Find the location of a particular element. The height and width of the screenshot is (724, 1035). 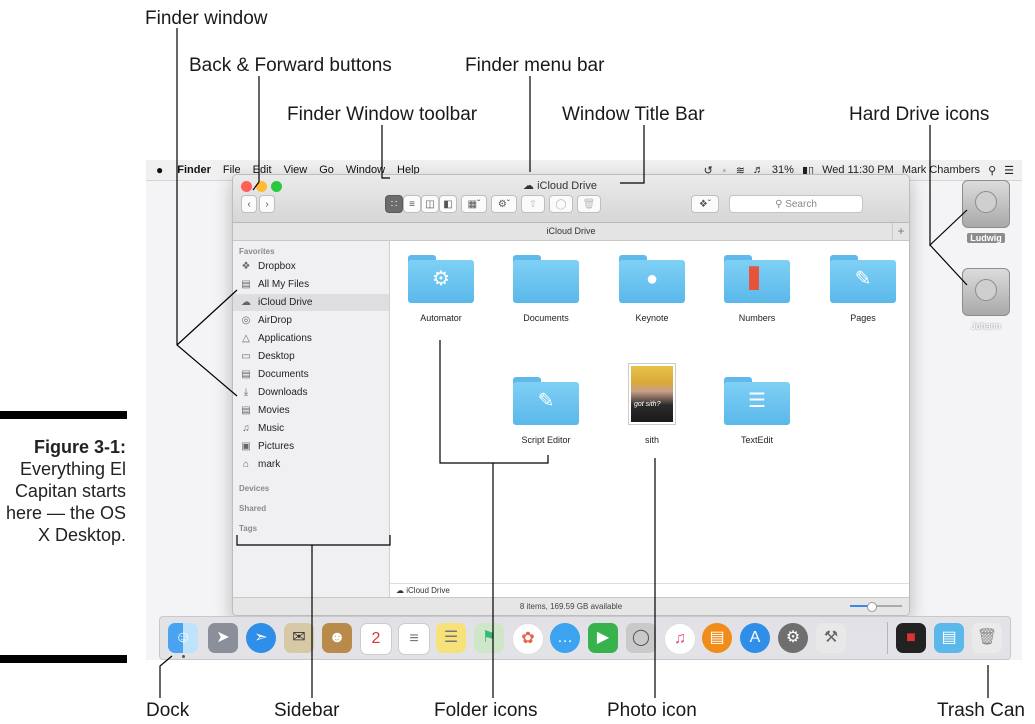

finder-icon: ☺ is located at coordinates (183, 638).